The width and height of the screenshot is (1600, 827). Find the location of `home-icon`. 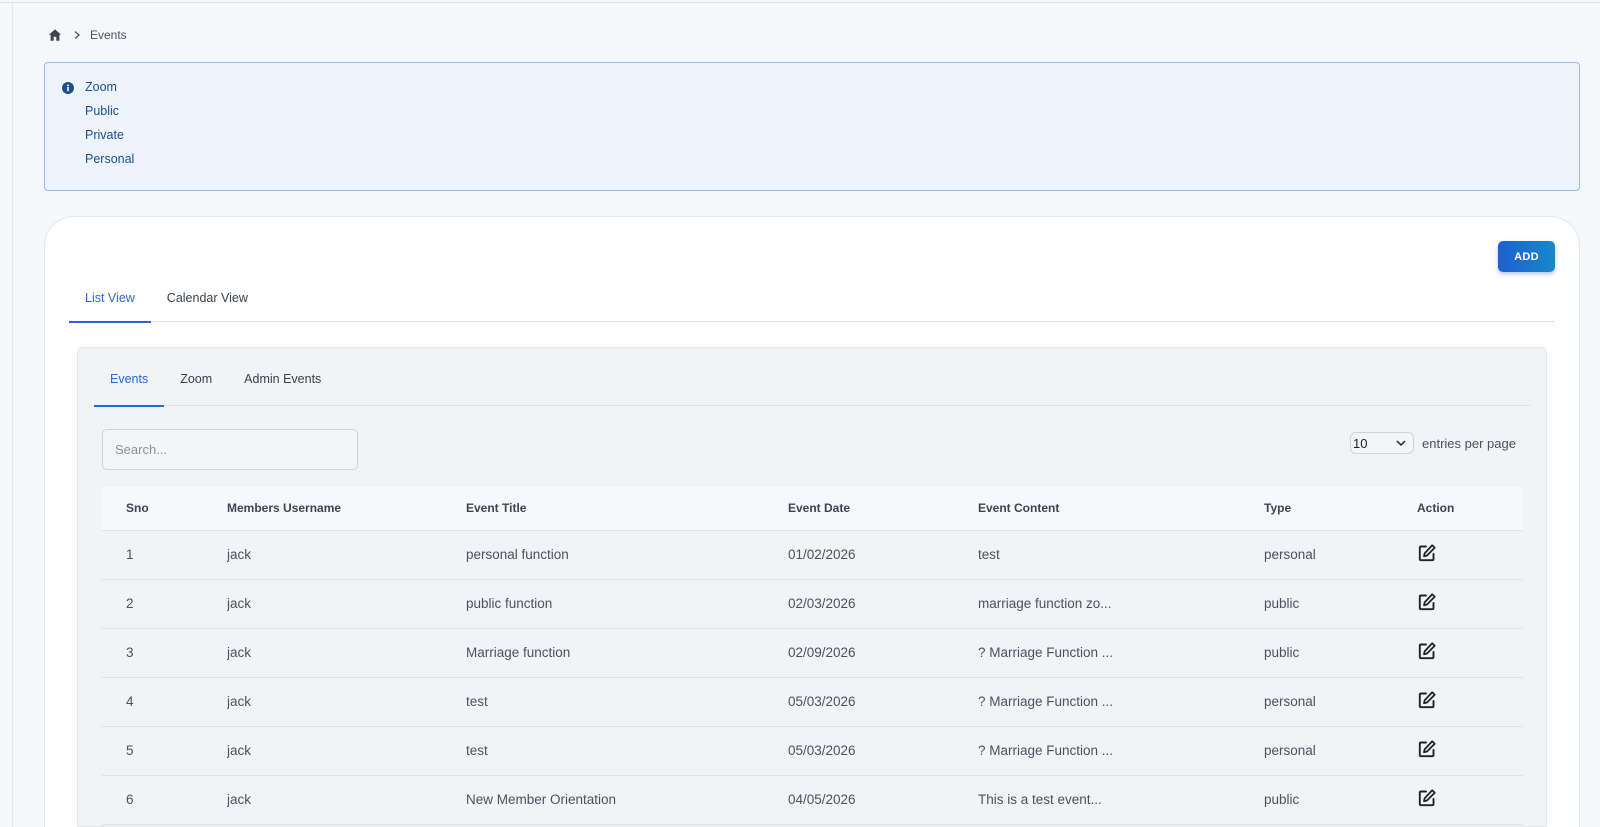

home-icon is located at coordinates (55, 35).